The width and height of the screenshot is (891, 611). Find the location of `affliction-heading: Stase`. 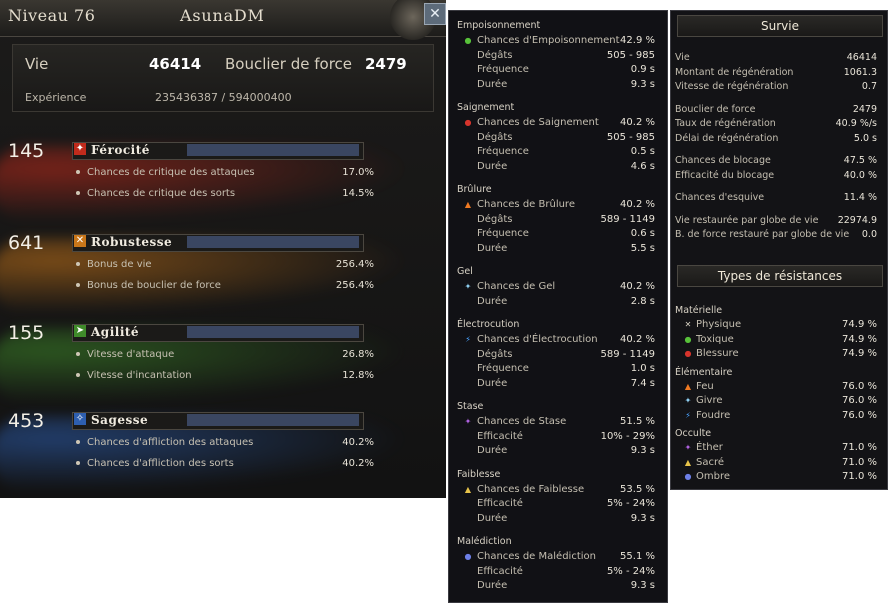

affliction-heading: Stase is located at coordinates (470, 406).